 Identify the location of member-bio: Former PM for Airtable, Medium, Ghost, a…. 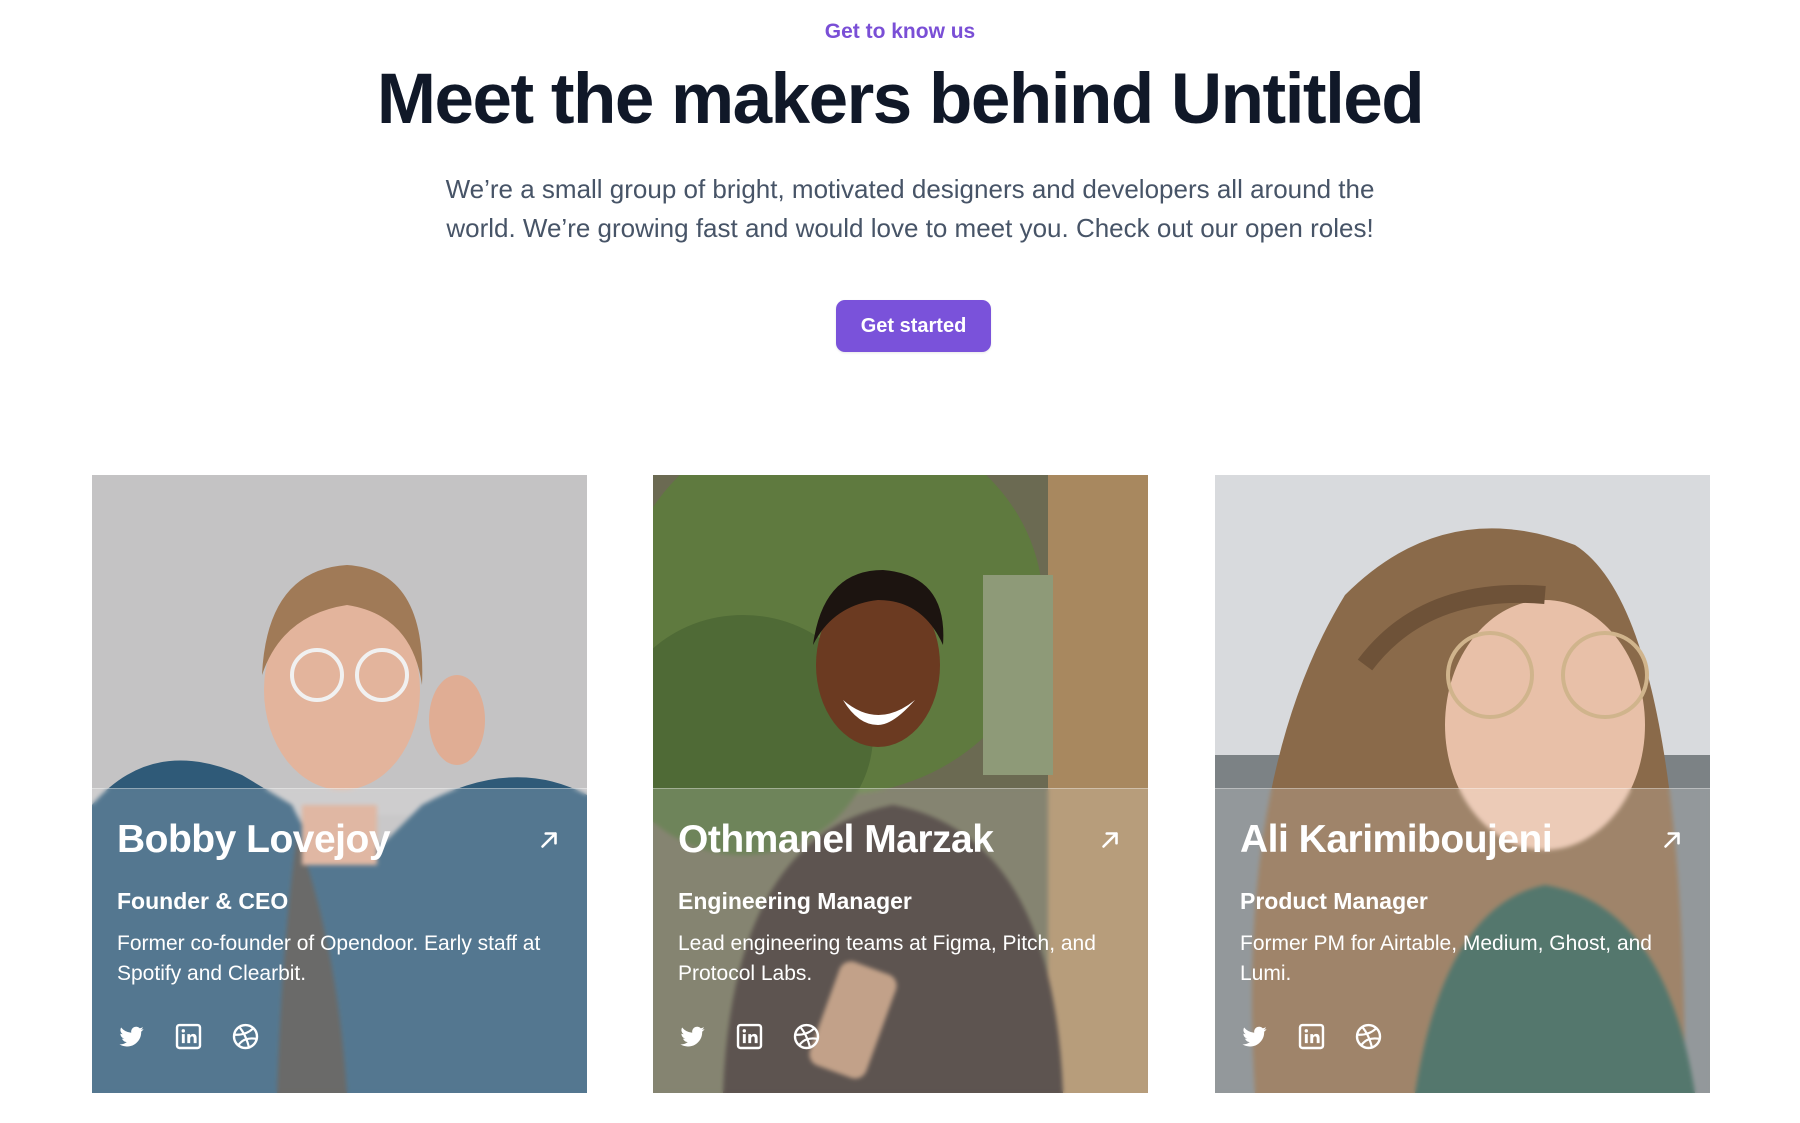
(1446, 958).